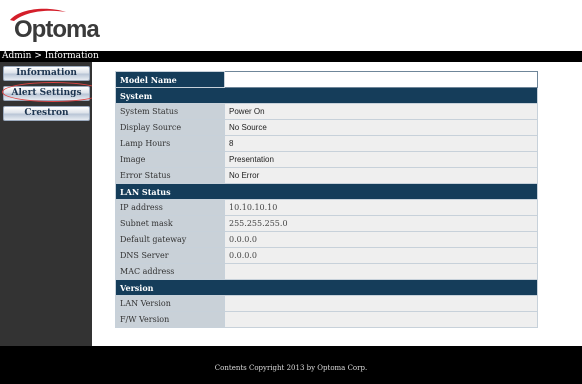  I want to click on section-header-lan-status: LAN Status, so click(326, 191).